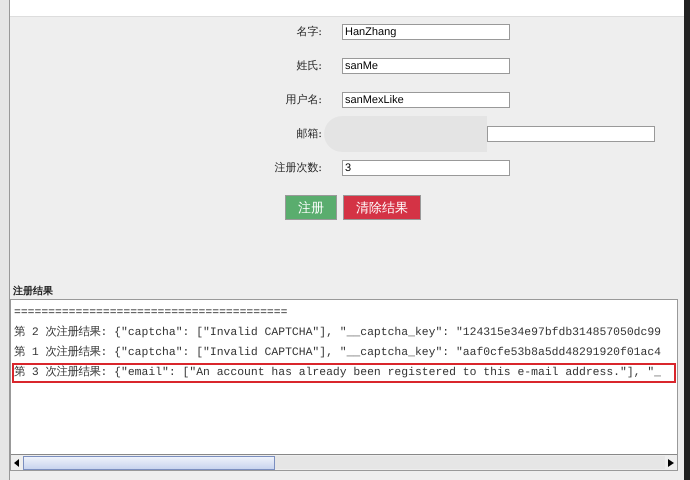 This screenshot has height=480, width=690. What do you see at coordinates (426, 66) in the screenshot?
I see `input-field: sanMe` at bounding box center [426, 66].